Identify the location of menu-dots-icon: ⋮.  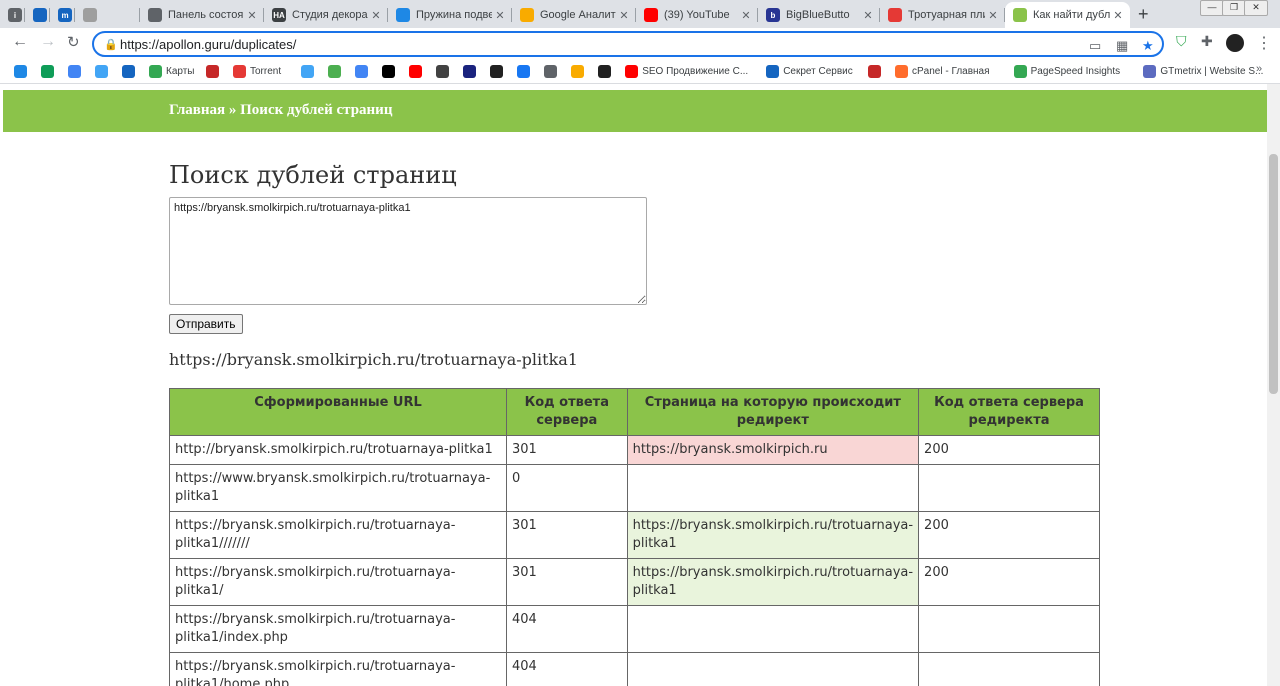
(1264, 43).